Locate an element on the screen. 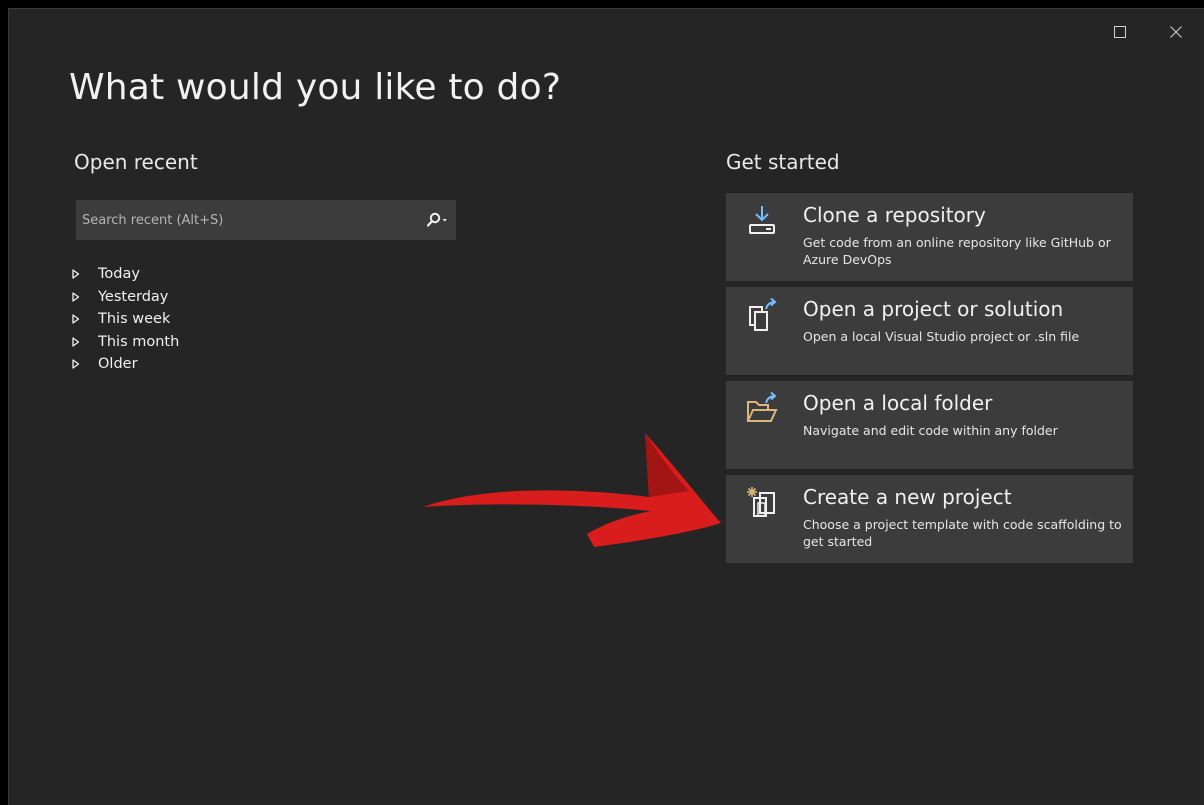 This screenshot has height=805, width=1204. tree-item-yesterday: Yesterday is located at coordinates (125, 297).